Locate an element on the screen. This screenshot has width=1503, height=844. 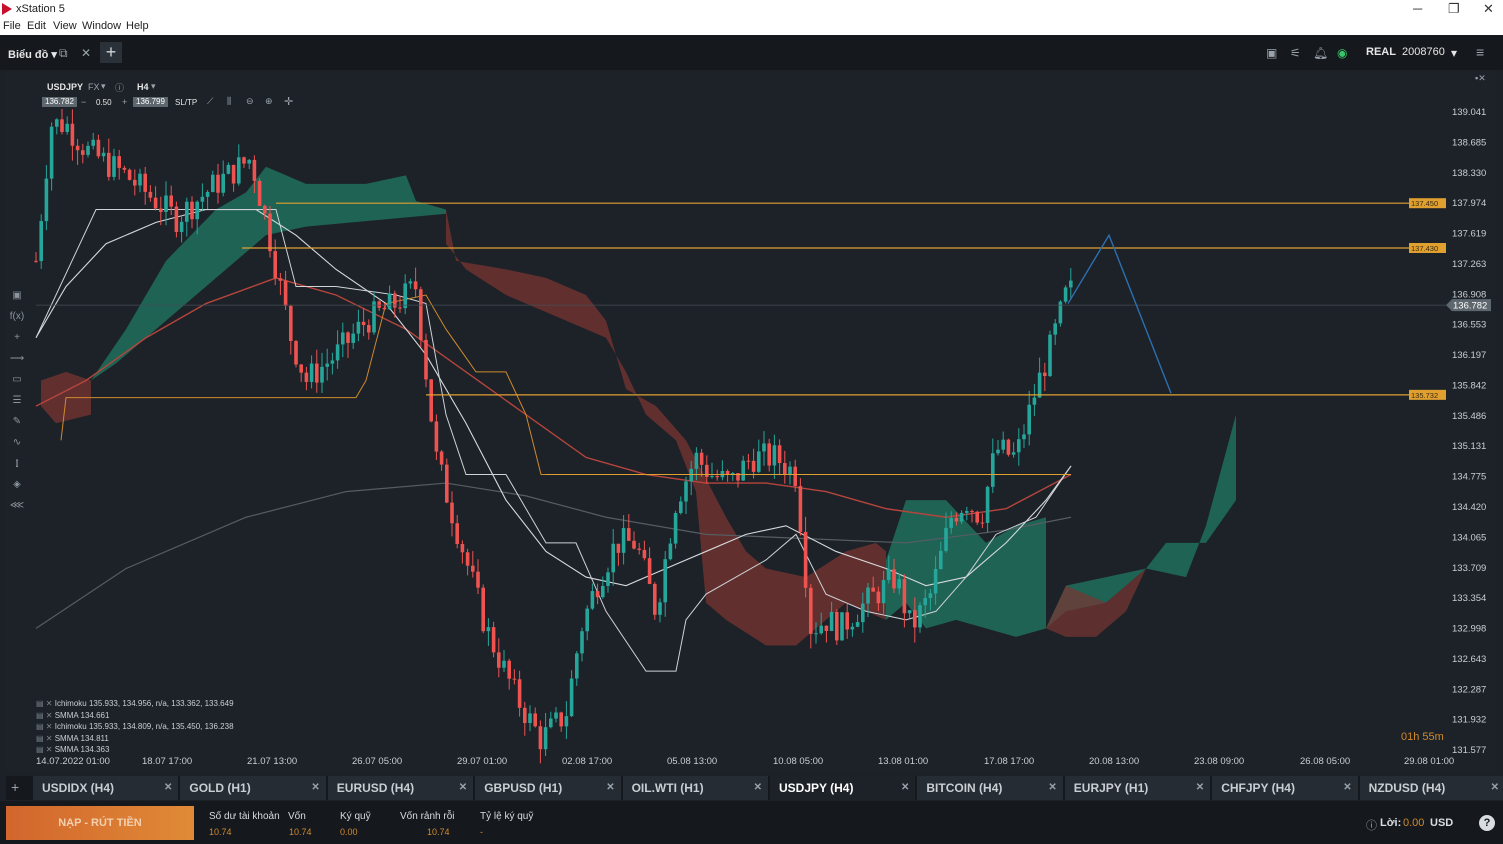
screenshot-icon: ▣ is located at coordinates (17, 300).